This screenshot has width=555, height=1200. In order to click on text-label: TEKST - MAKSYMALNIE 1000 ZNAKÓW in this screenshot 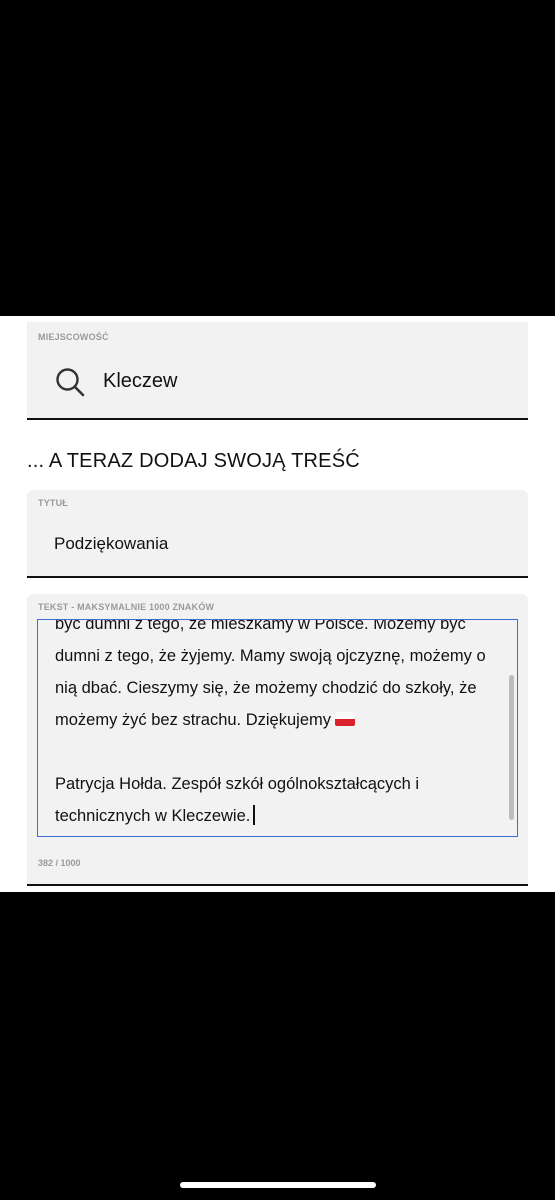, I will do `click(126, 607)`.